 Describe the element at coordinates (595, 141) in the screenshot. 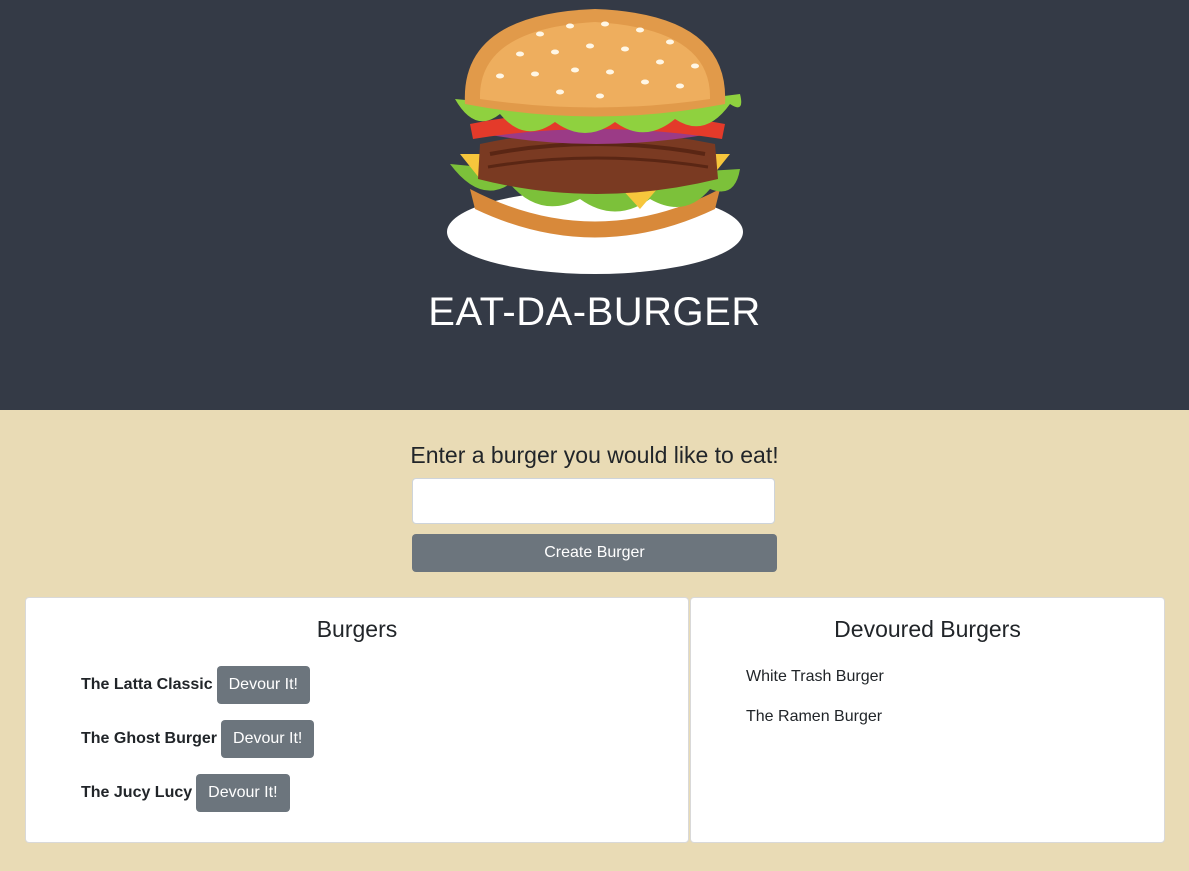

I see `burger-icon` at that location.